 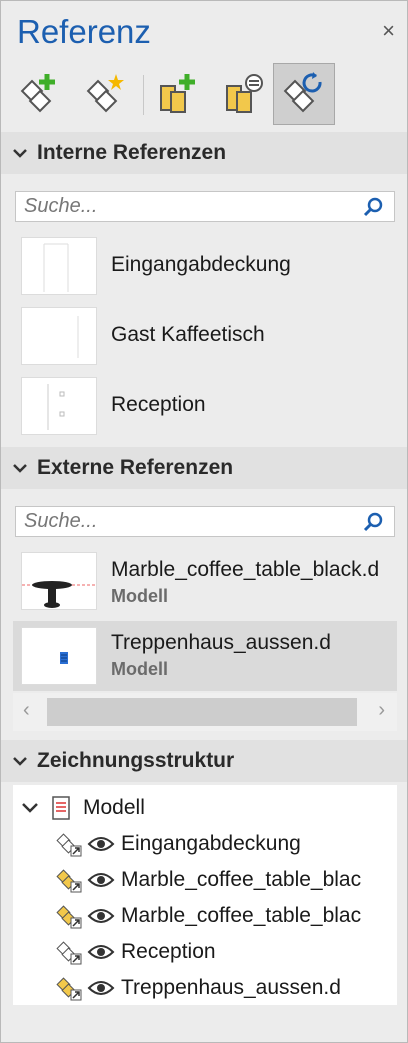 I want to click on reference-label: Eingangabdeckung, so click(x=201, y=264).